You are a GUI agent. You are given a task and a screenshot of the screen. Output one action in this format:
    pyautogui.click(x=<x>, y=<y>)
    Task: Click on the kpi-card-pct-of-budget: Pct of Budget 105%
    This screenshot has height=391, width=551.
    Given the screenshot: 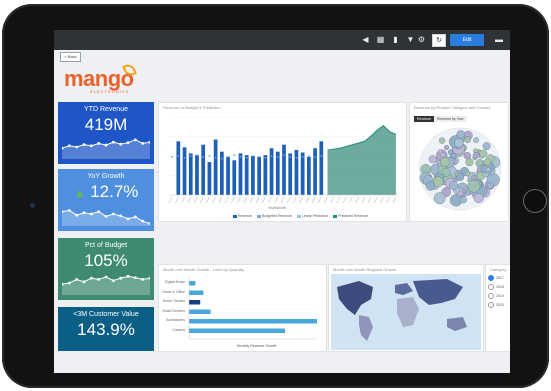 What is the action you would take?
    pyautogui.click(x=106, y=269)
    